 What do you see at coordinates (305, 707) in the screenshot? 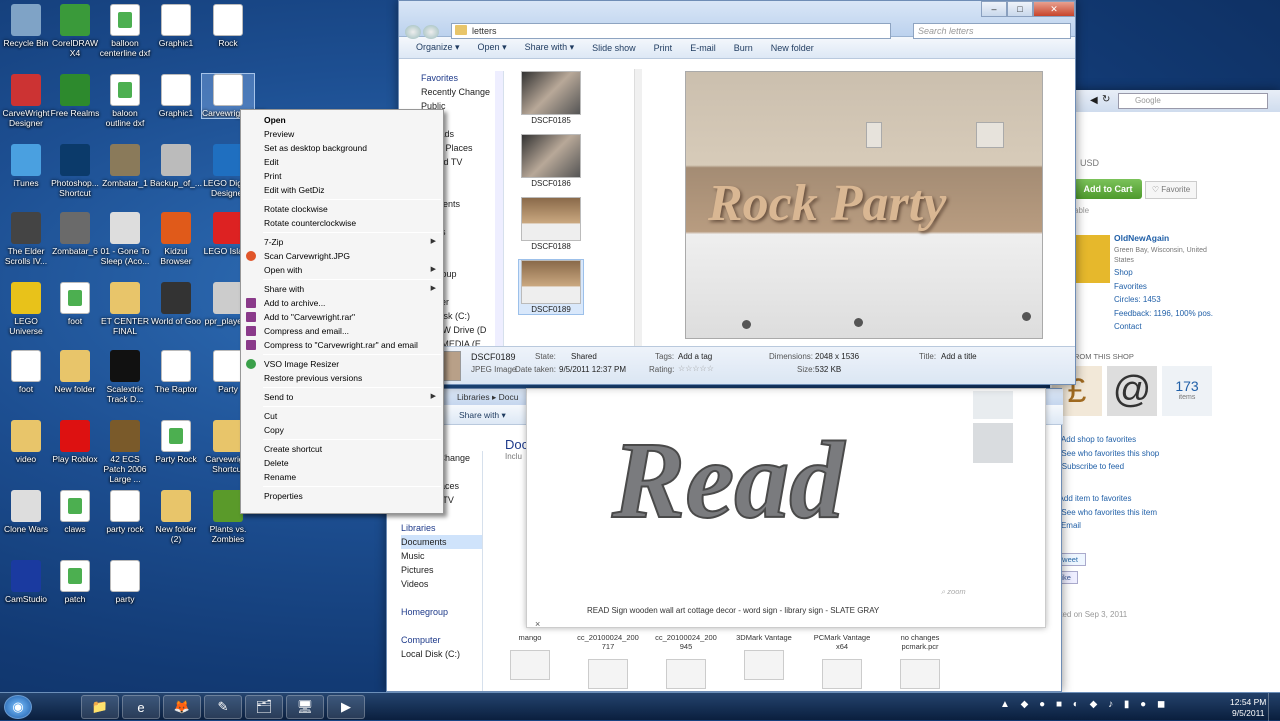
I see `computer-icon: 🖥` at bounding box center [305, 707].